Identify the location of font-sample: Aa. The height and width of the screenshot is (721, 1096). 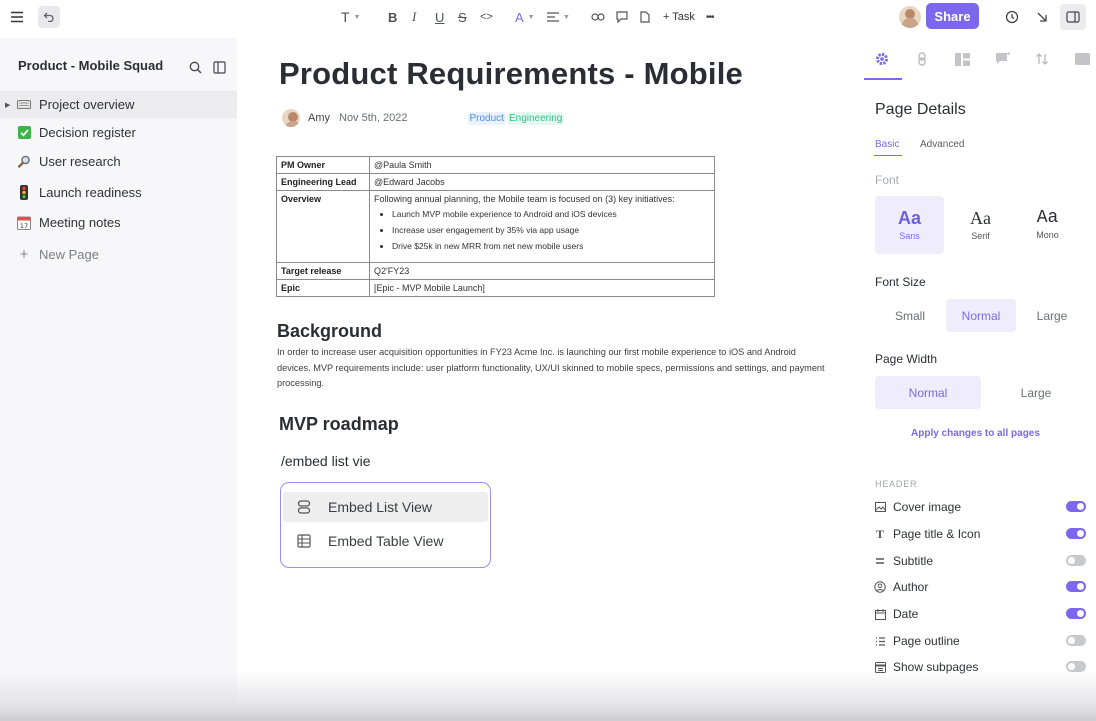
(909, 218).